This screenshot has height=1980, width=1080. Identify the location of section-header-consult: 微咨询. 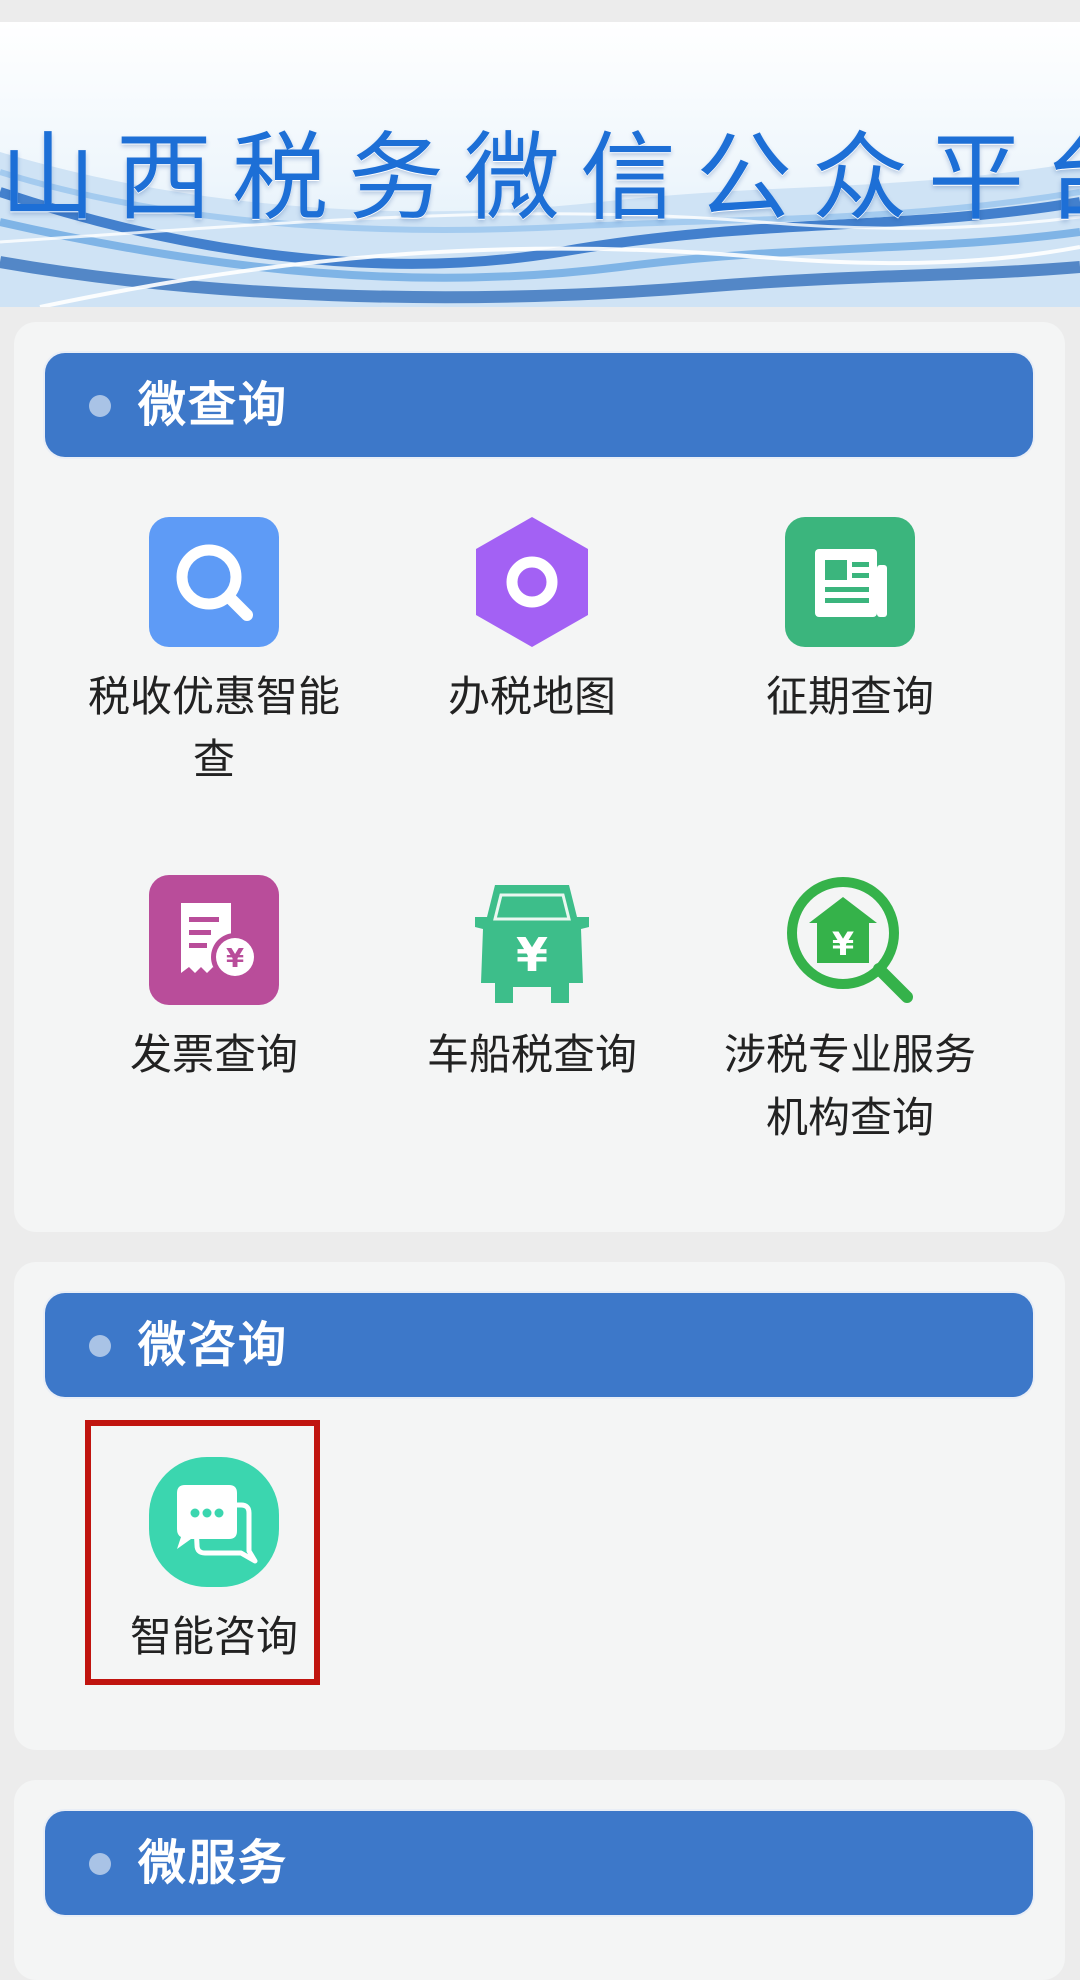
(539, 1345).